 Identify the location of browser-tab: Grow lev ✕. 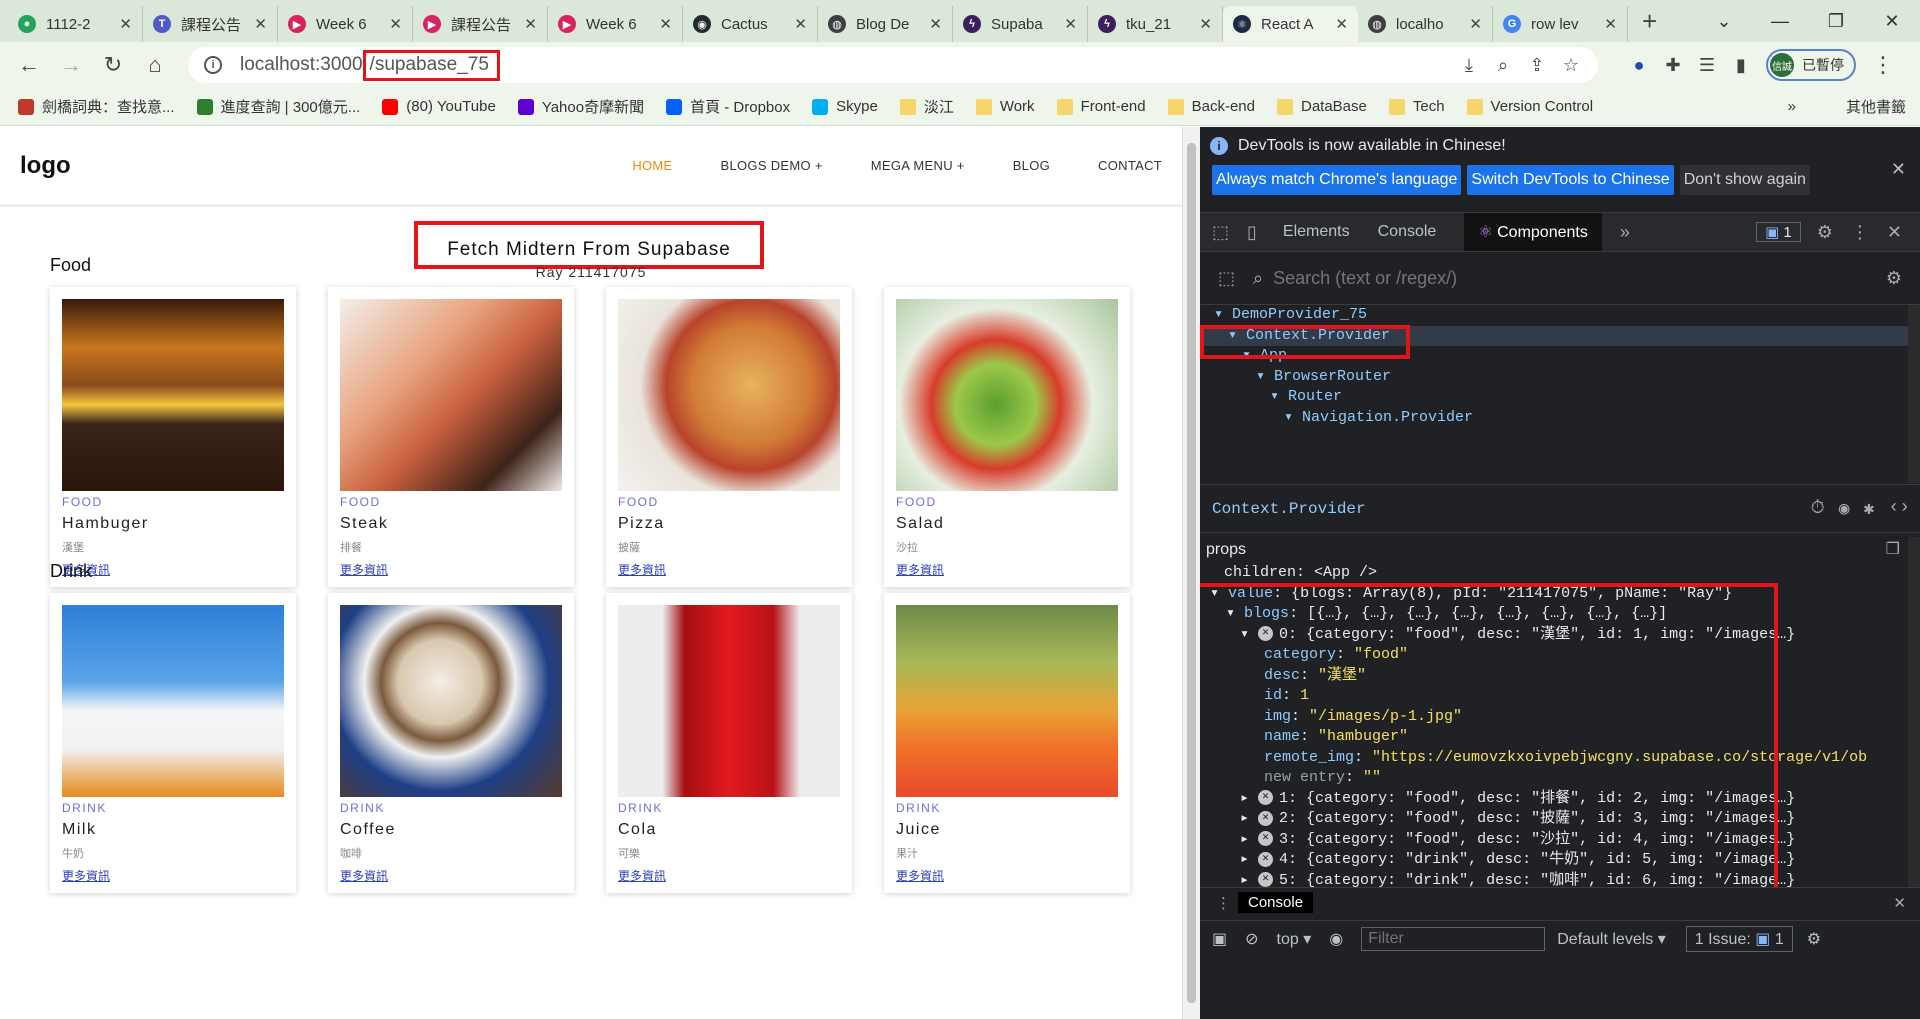
(1560, 24).